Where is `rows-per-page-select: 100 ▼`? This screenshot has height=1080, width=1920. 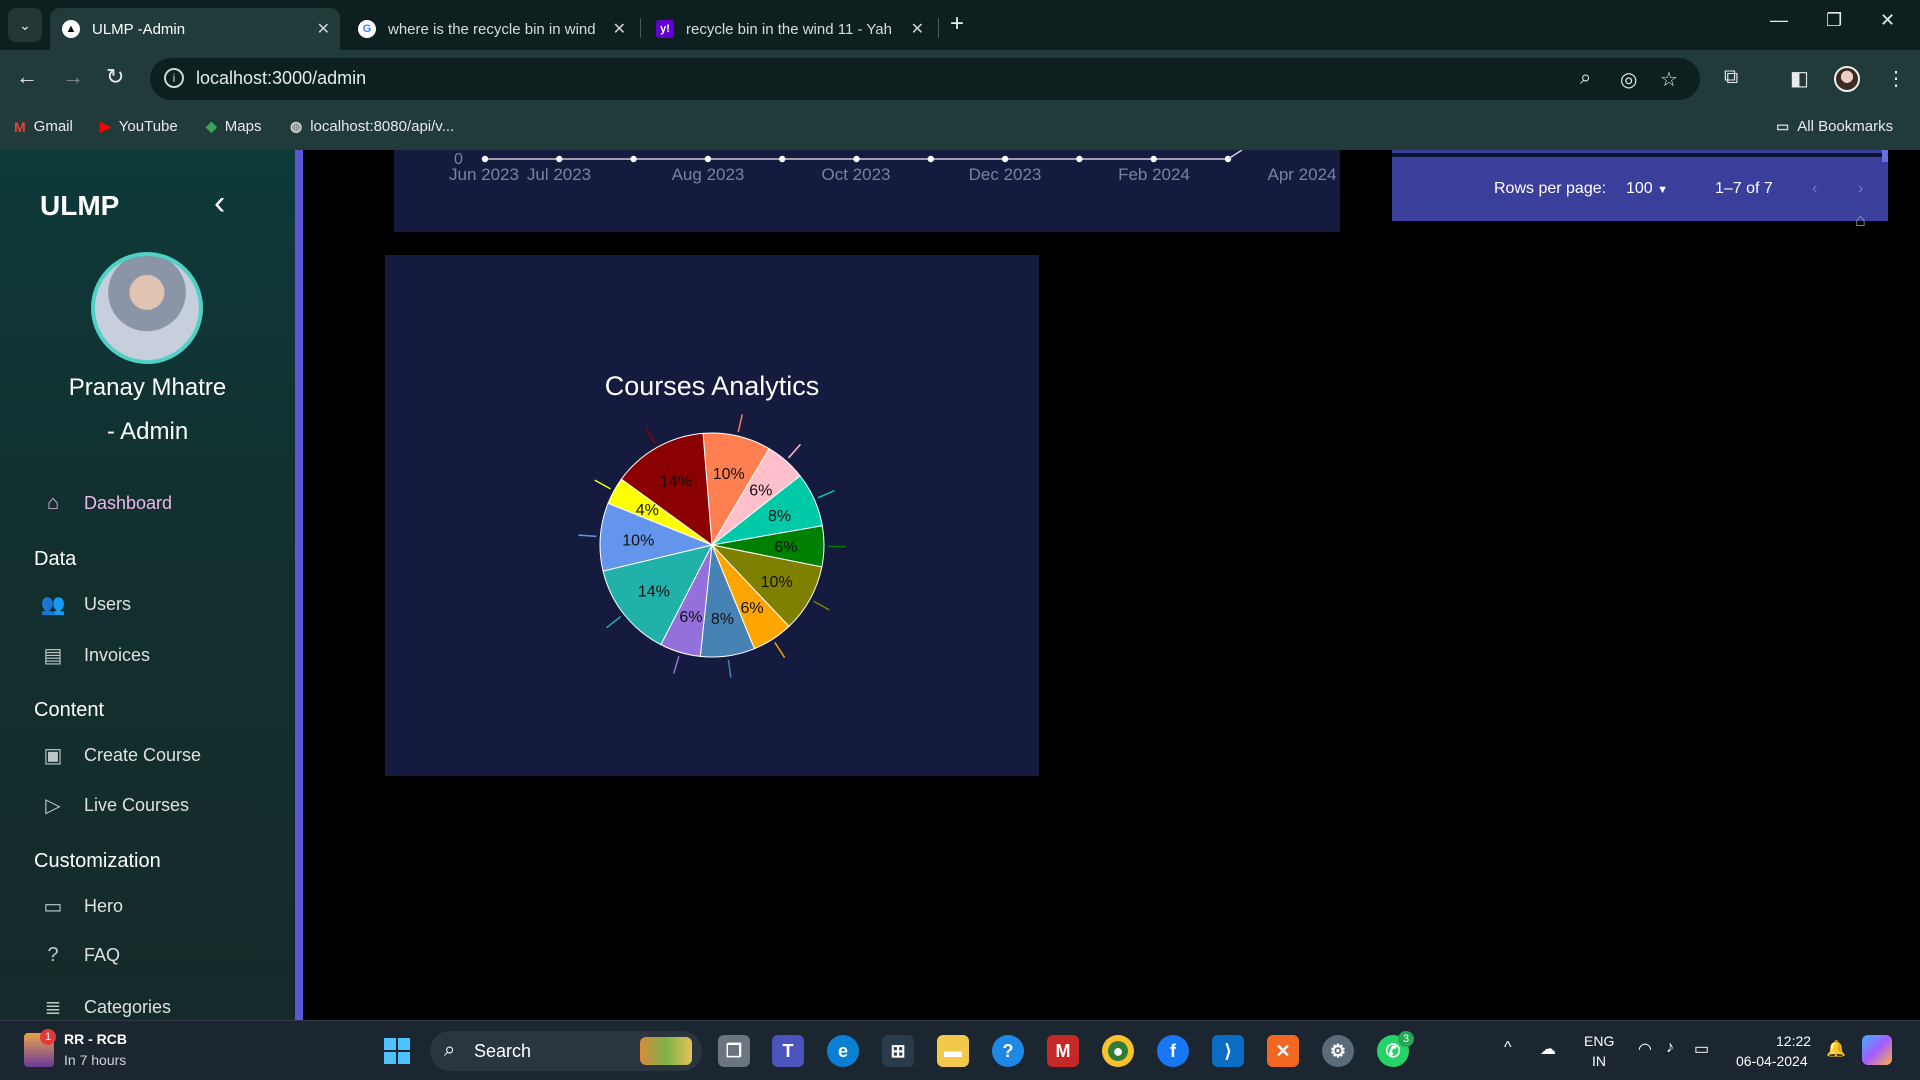
rows-per-page-select: 100 ▼ is located at coordinates (1647, 189).